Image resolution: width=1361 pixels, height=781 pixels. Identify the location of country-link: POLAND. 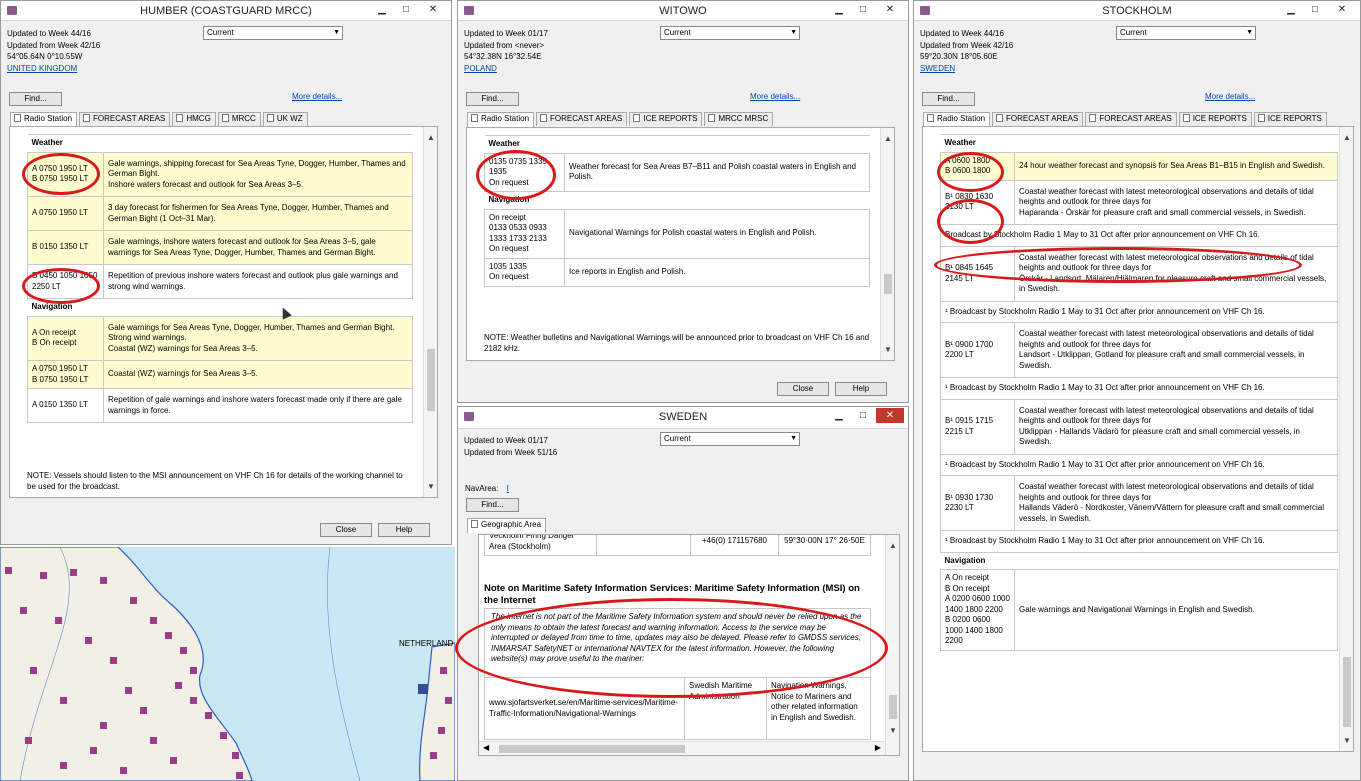
(506, 69).